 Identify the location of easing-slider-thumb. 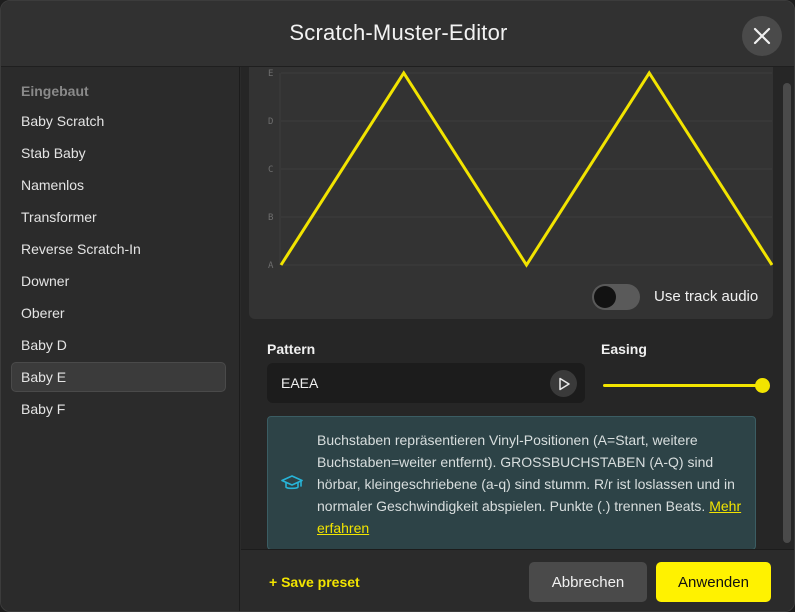
(762, 385).